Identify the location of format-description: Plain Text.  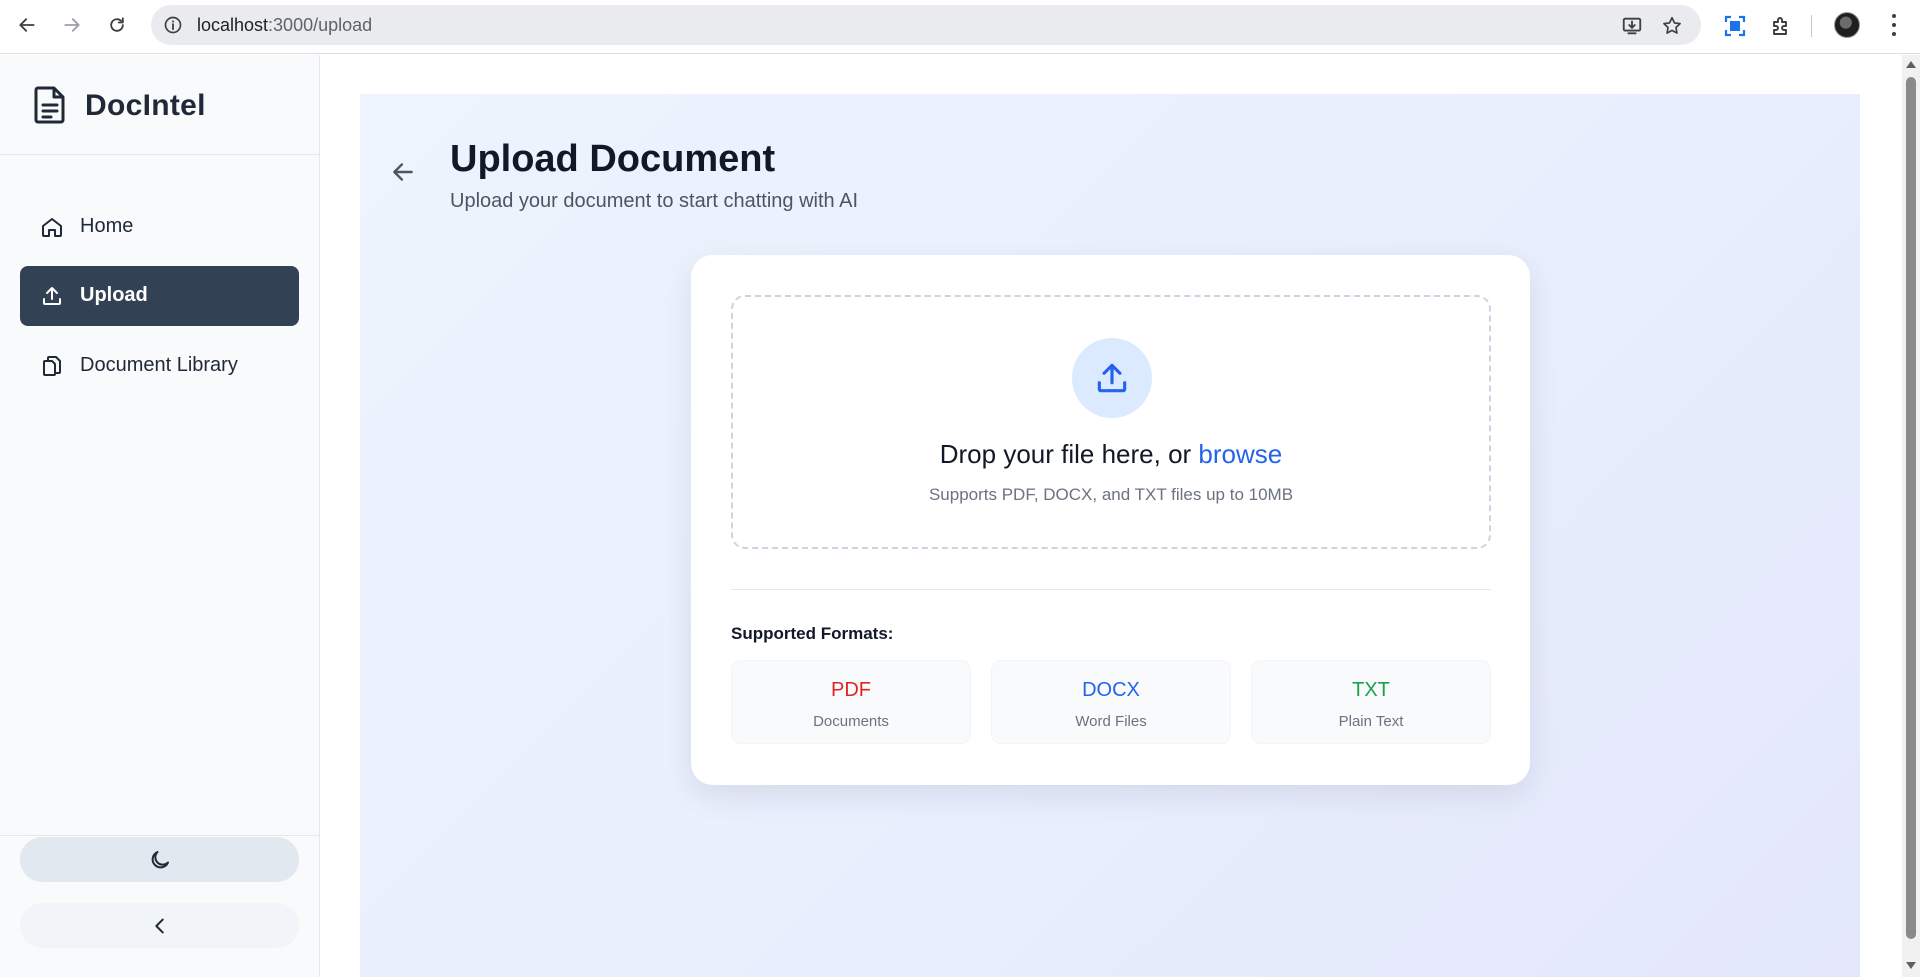
(1371, 721).